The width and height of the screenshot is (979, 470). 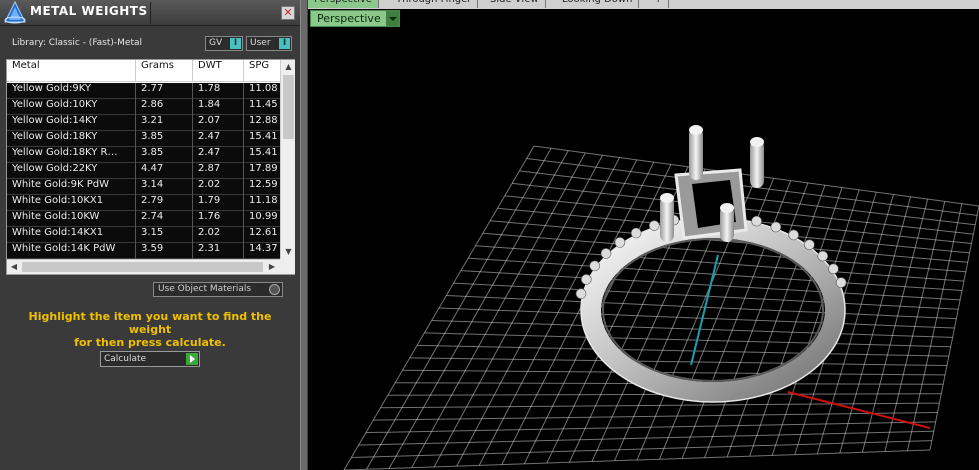 What do you see at coordinates (125, 359) in the screenshot?
I see `calculate-label: Calculate` at bounding box center [125, 359].